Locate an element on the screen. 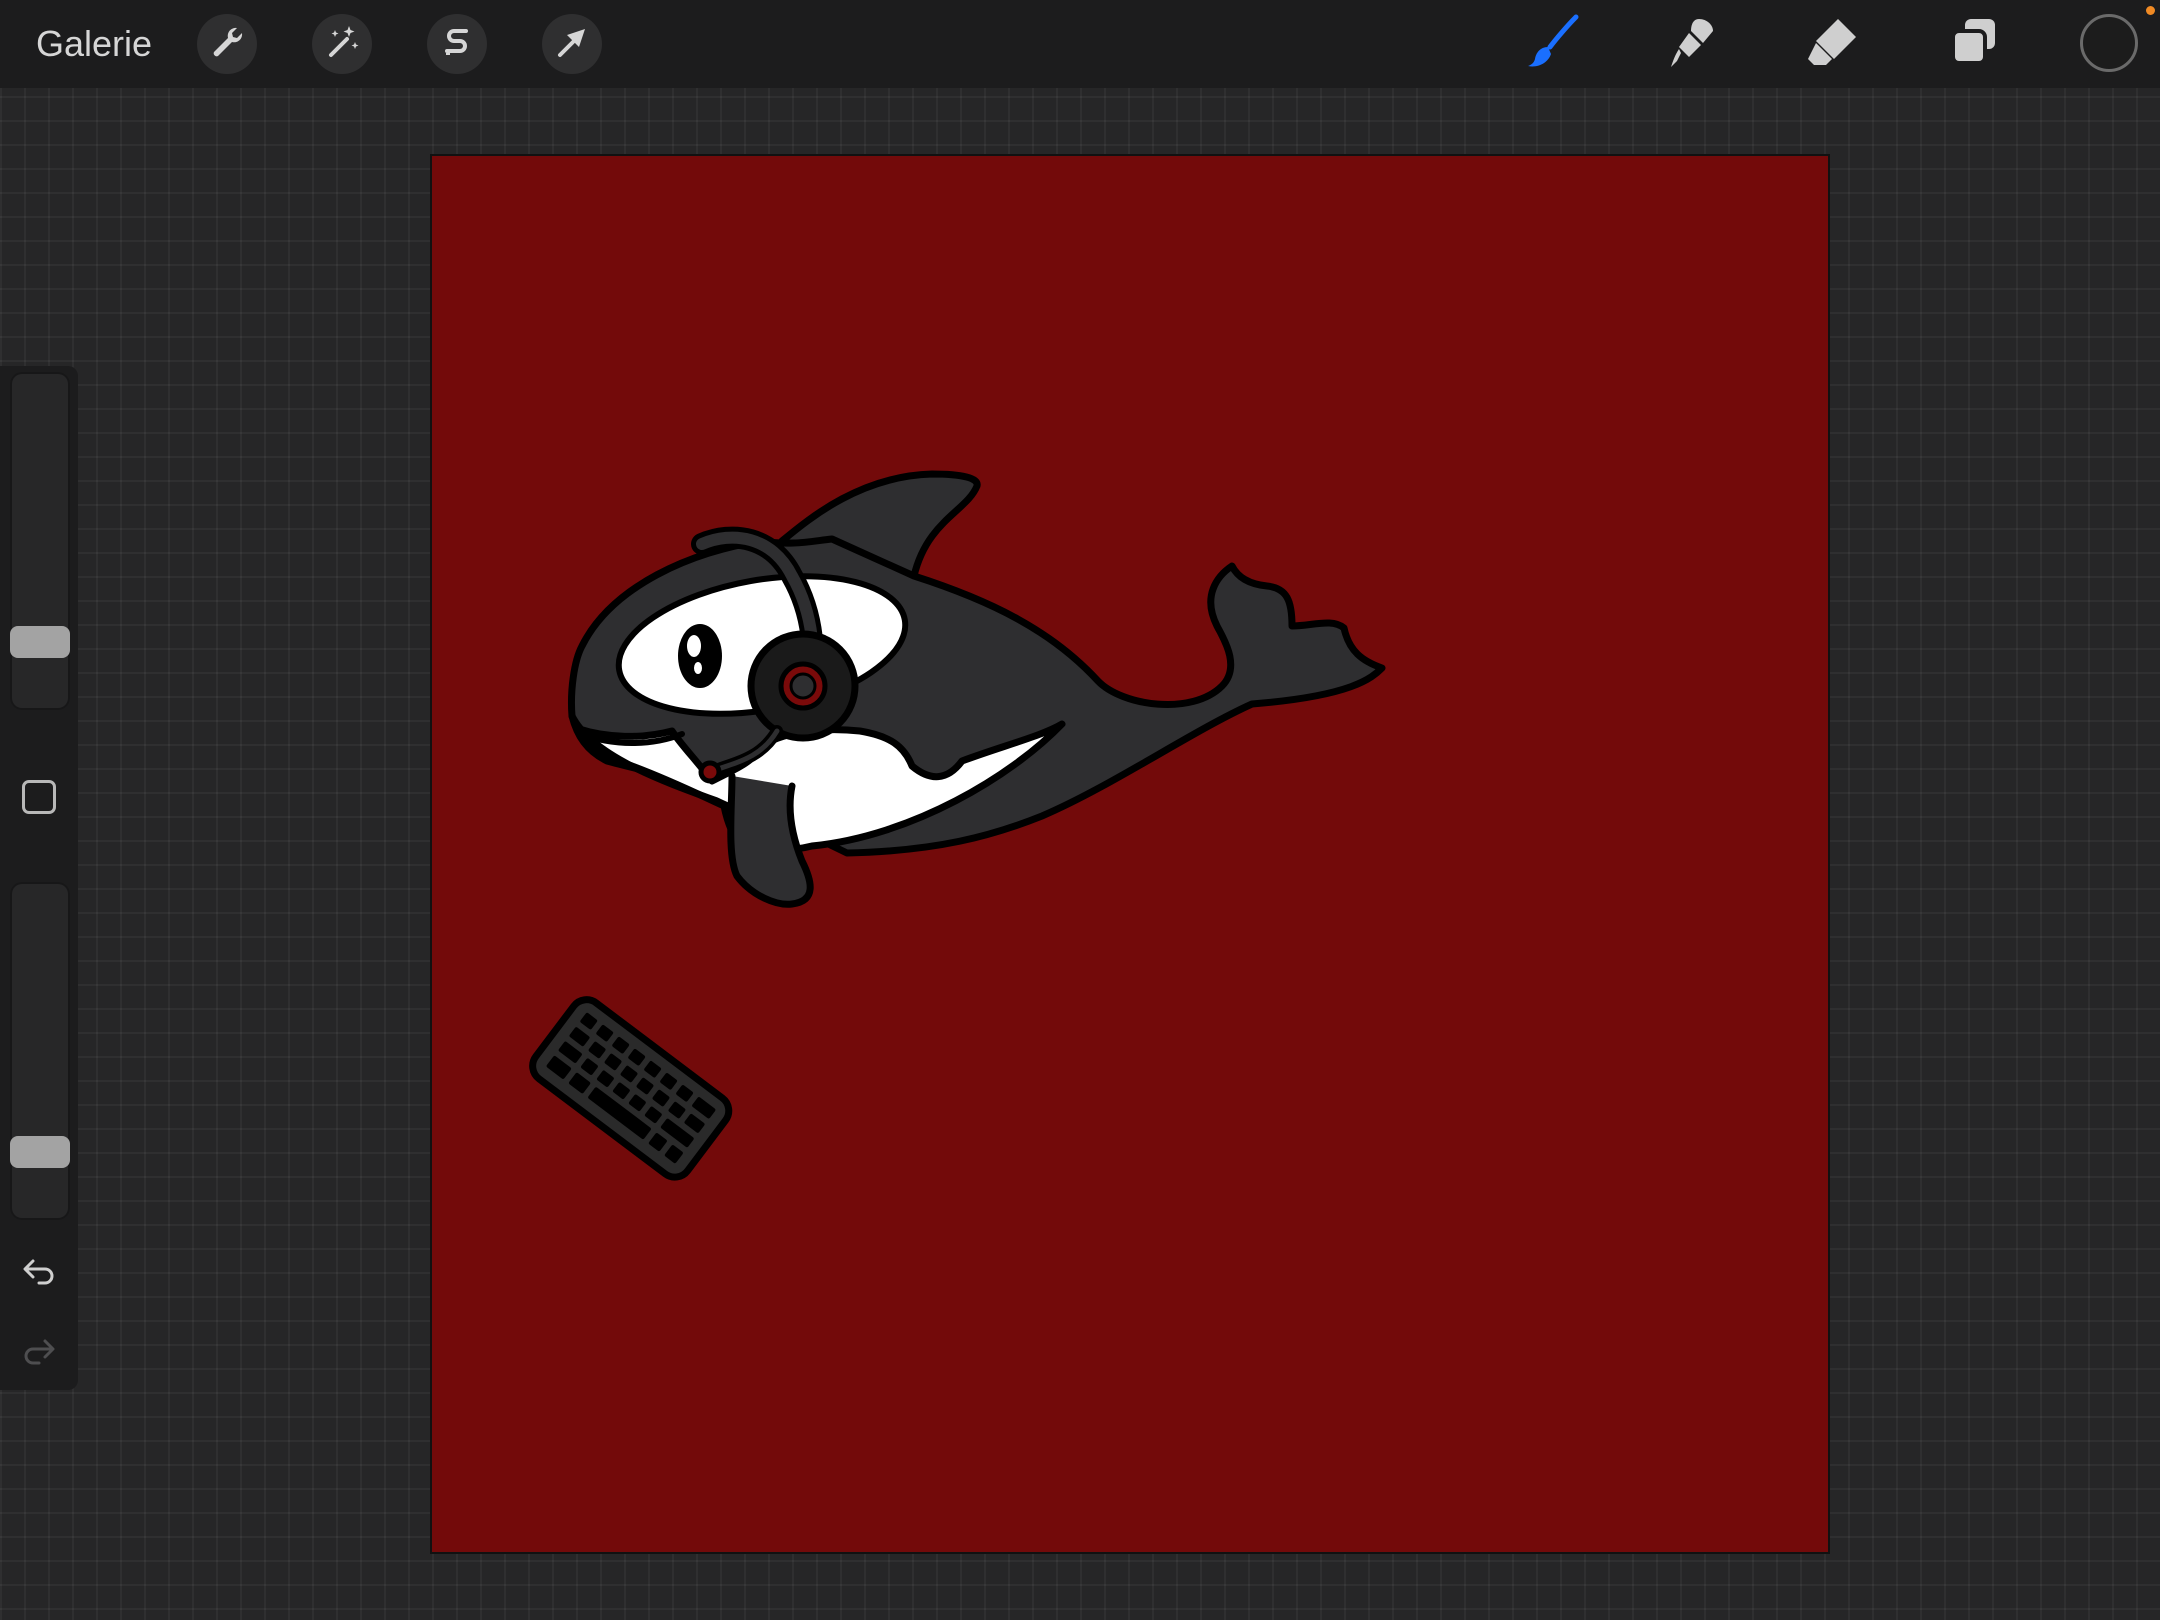 The image size is (2160, 1620). eraser-icon is located at coordinates (1833, 44).